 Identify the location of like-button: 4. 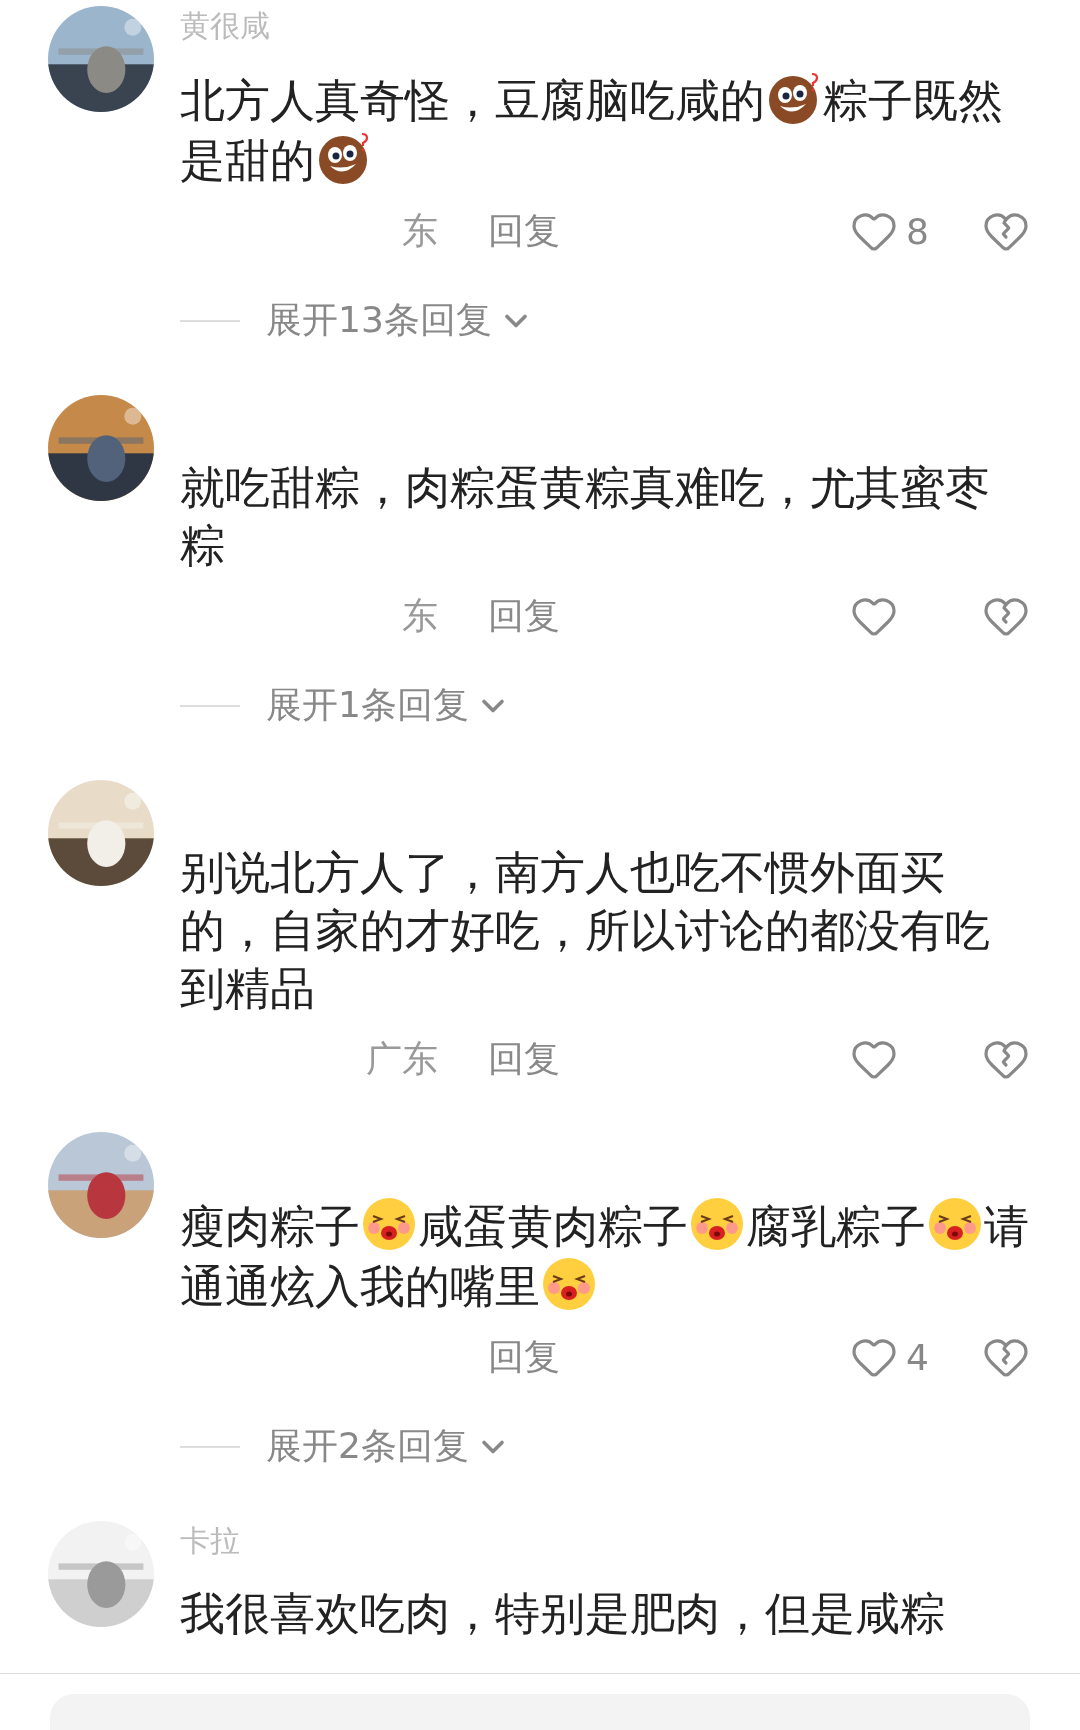
(877, 1357).